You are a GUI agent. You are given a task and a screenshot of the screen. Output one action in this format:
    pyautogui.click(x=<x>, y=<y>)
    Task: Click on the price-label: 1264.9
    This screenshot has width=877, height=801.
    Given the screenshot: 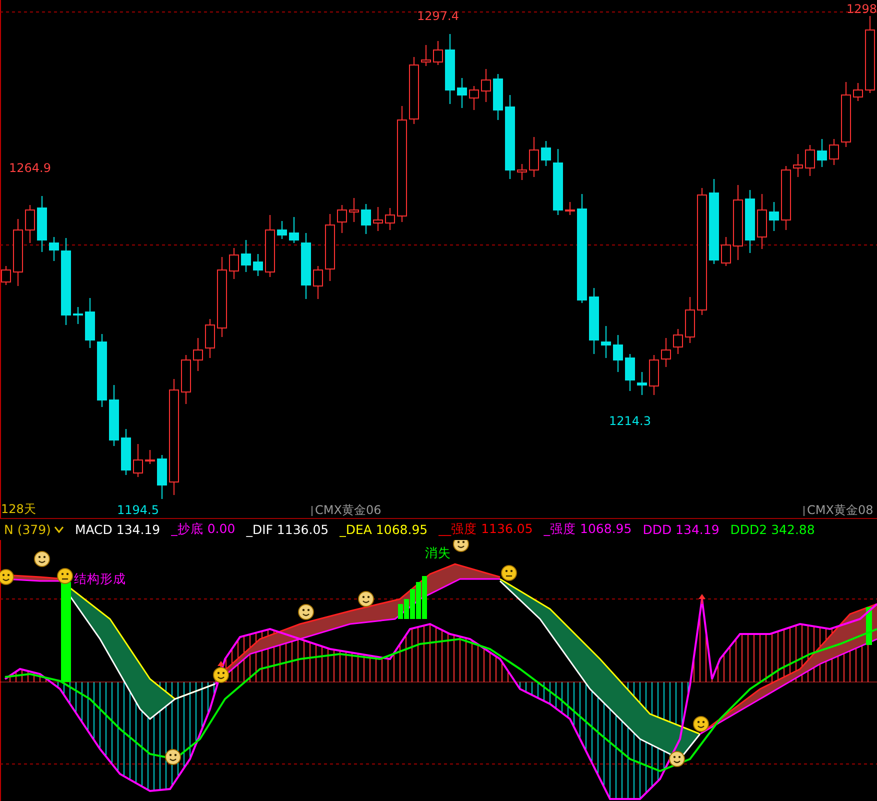 What is the action you would take?
    pyautogui.click(x=30, y=168)
    